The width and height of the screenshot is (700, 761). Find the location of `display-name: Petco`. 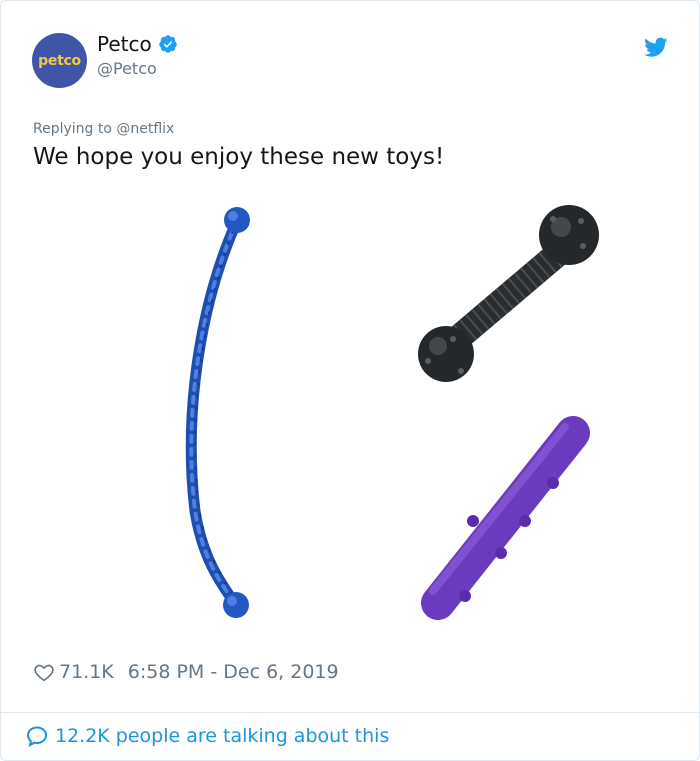

display-name: Petco is located at coordinates (124, 44).